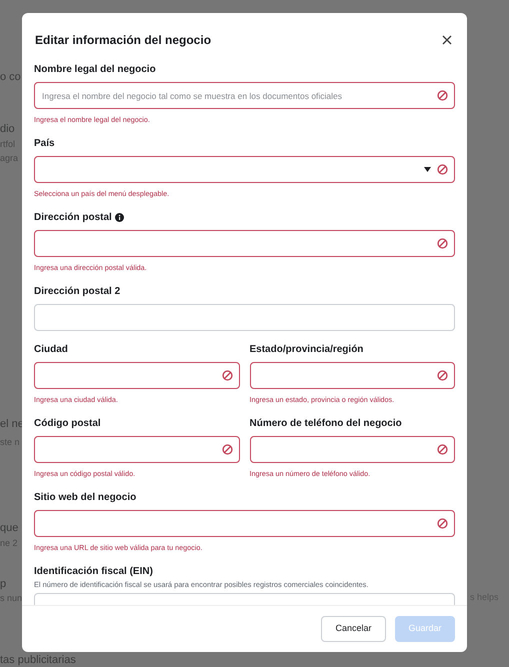 This screenshot has height=667, width=509. What do you see at coordinates (7, 129) in the screenshot?
I see `background-text: dio` at bounding box center [7, 129].